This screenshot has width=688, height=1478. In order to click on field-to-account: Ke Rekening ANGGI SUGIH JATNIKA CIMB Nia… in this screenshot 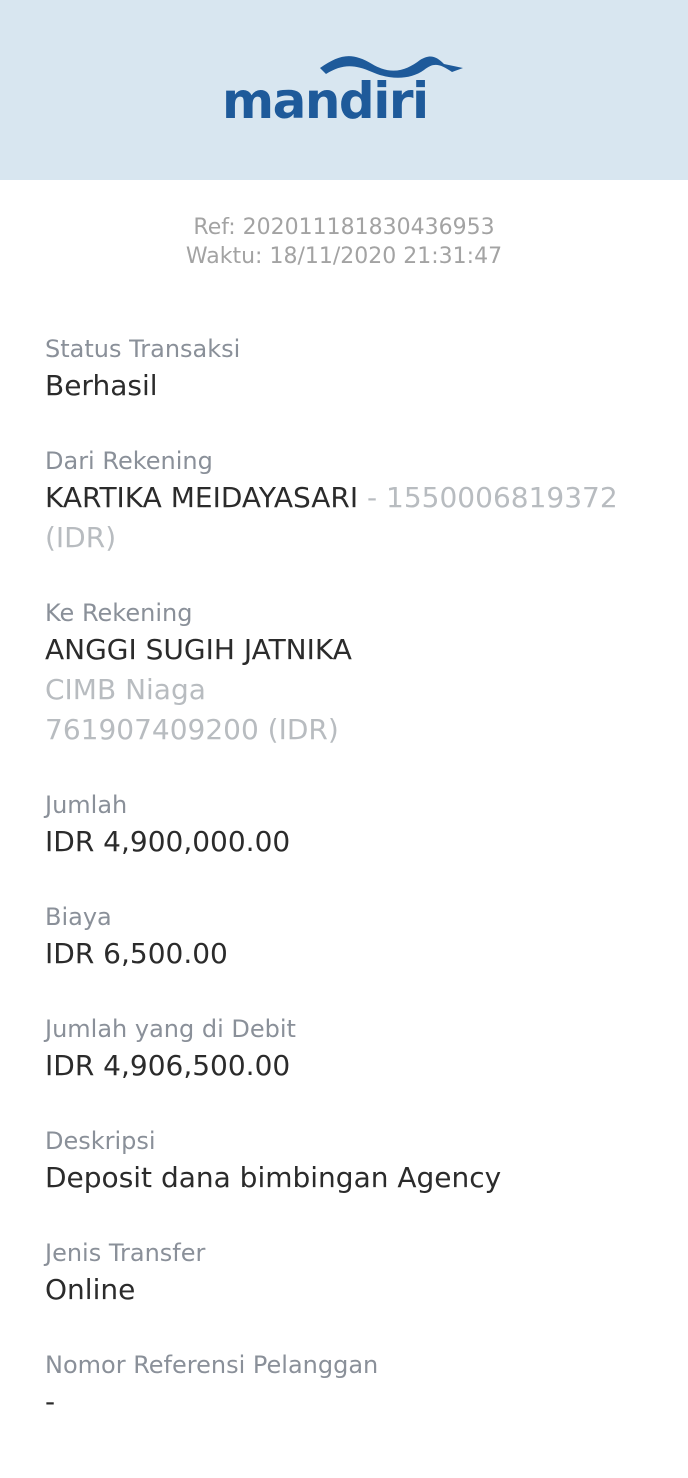, I will do `click(345, 692)`.